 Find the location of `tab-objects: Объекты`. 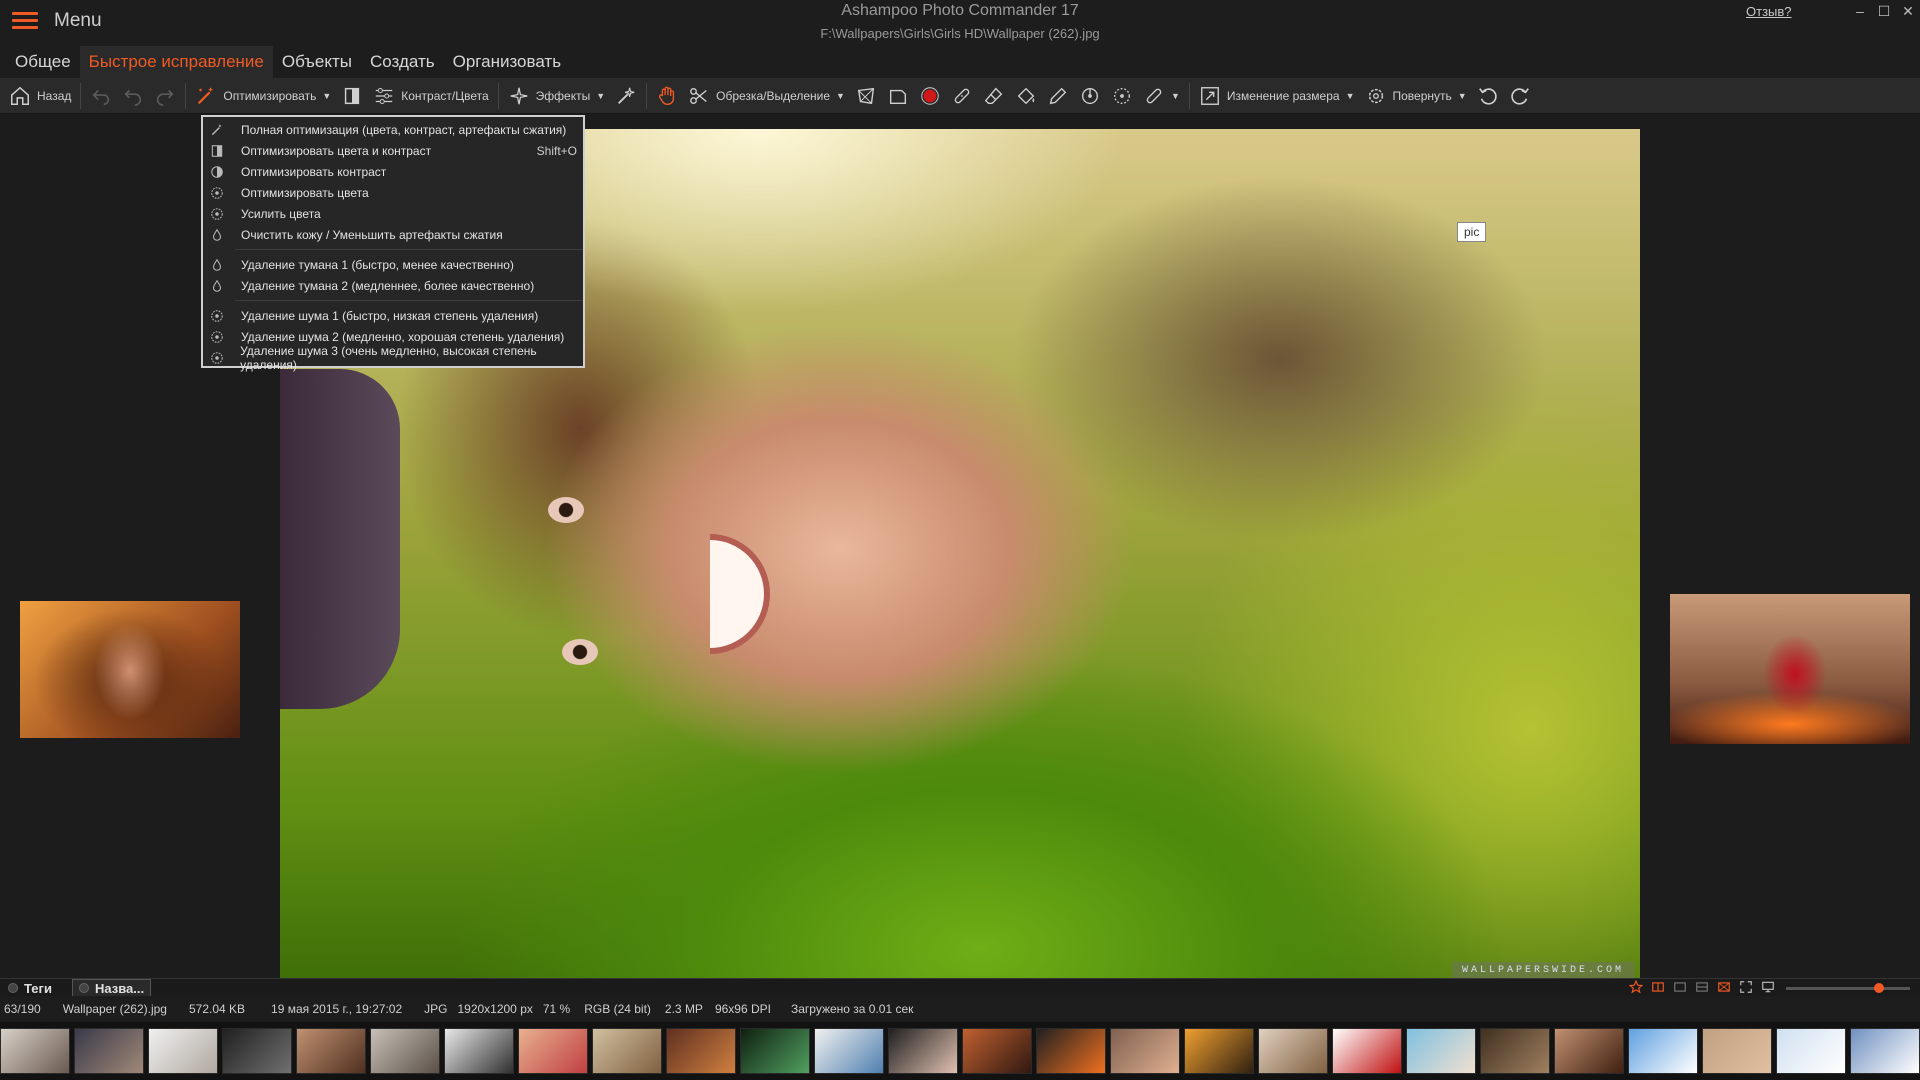

tab-objects: Объекты is located at coordinates (317, 62).